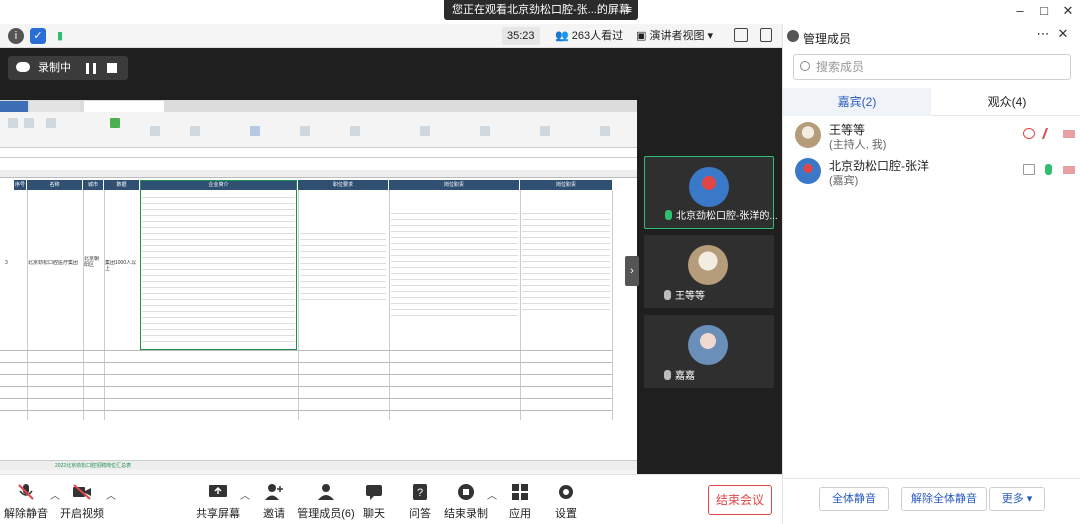  Describe the element at coordinates (857, 102) in the screenshot. I see `tab-guests: 嘉宾(2)` at that location.